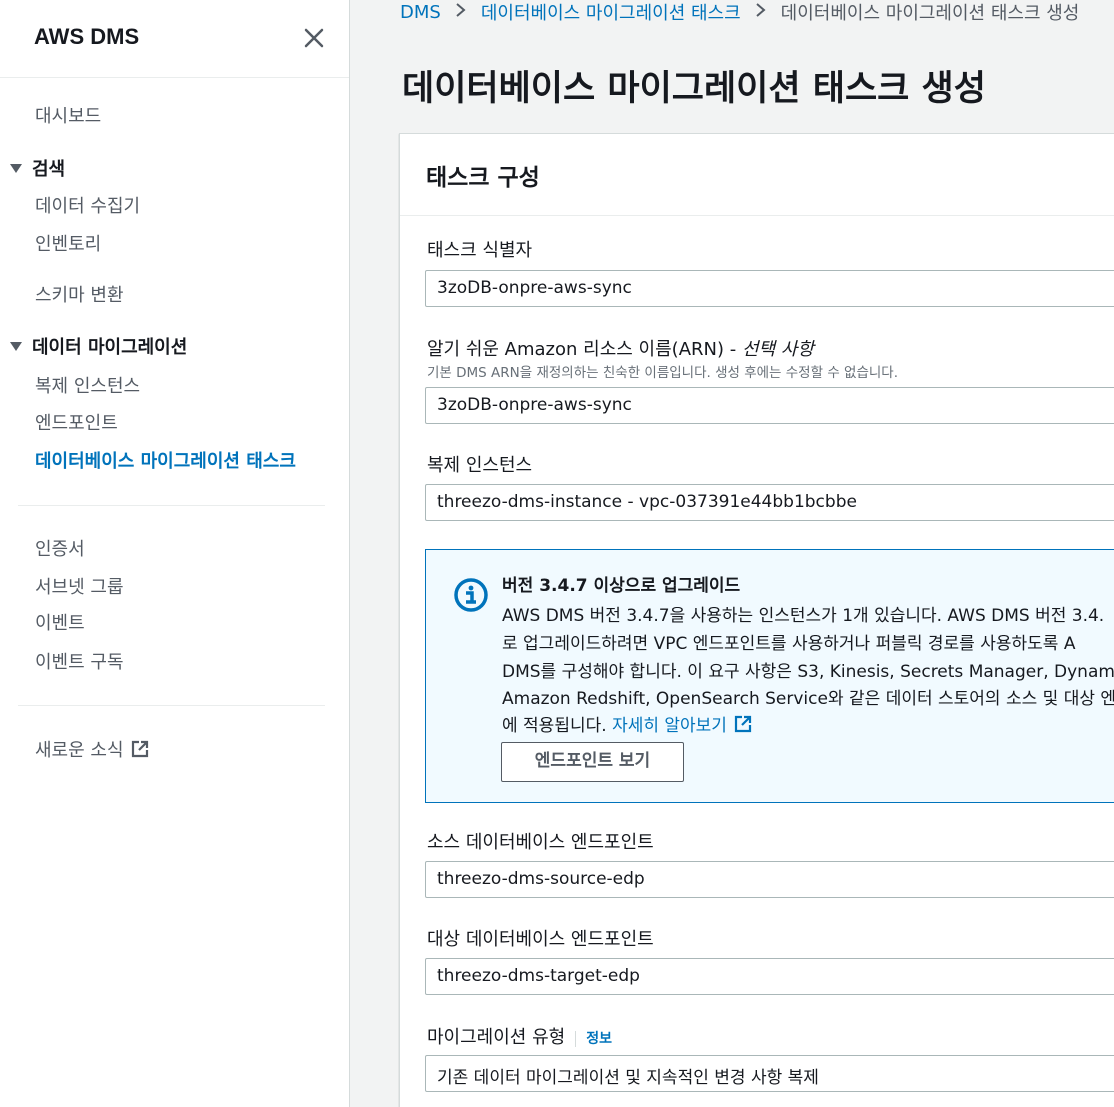 This screenshot has width=1114, height=1107. I want to click on sidebar-item-label: 새로운 소식, so click(79, 750).